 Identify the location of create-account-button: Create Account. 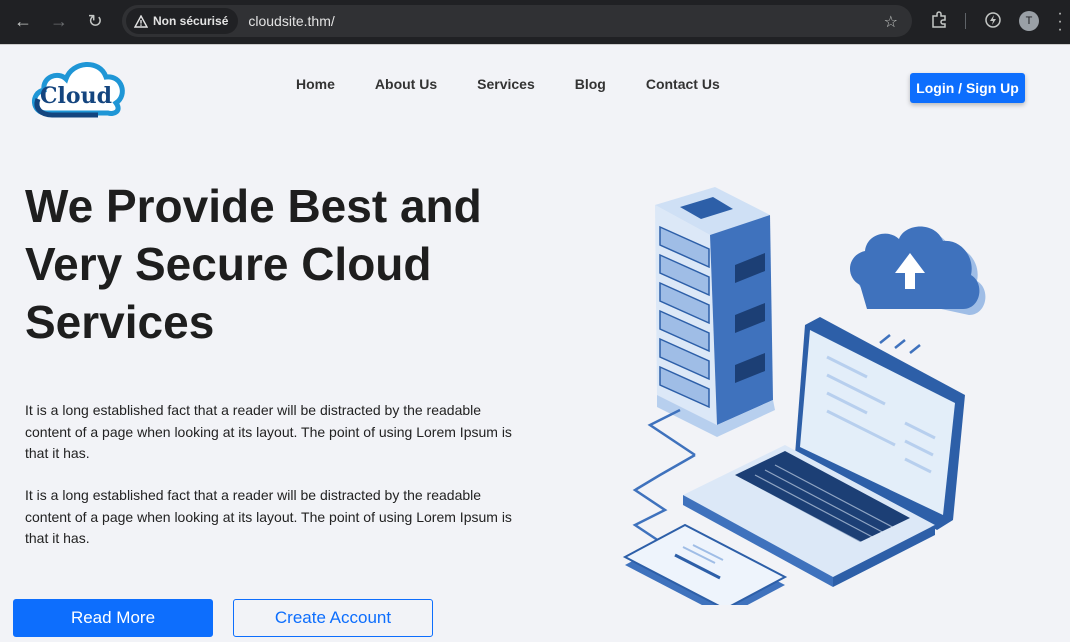
(333, 618).